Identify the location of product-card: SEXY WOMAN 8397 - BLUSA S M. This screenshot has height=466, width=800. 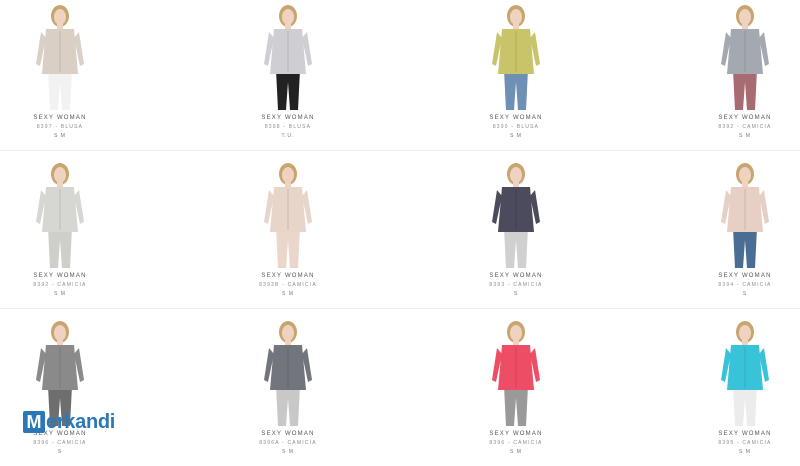
(77, 75).